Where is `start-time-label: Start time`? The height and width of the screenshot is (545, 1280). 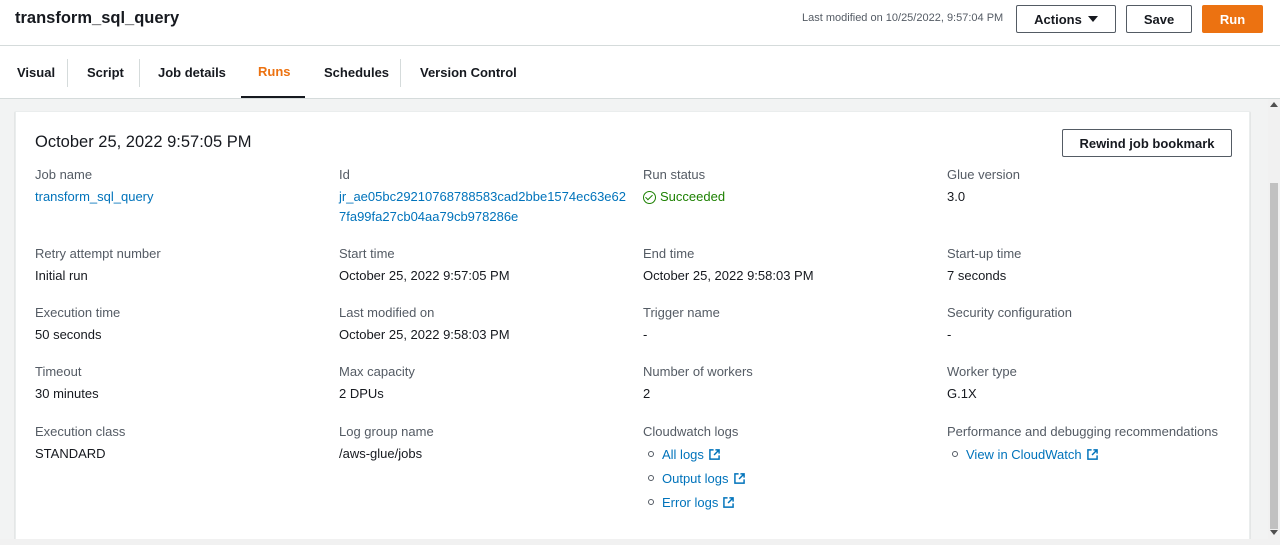 start-time-label: Start time is located at coordinates (367, 253).